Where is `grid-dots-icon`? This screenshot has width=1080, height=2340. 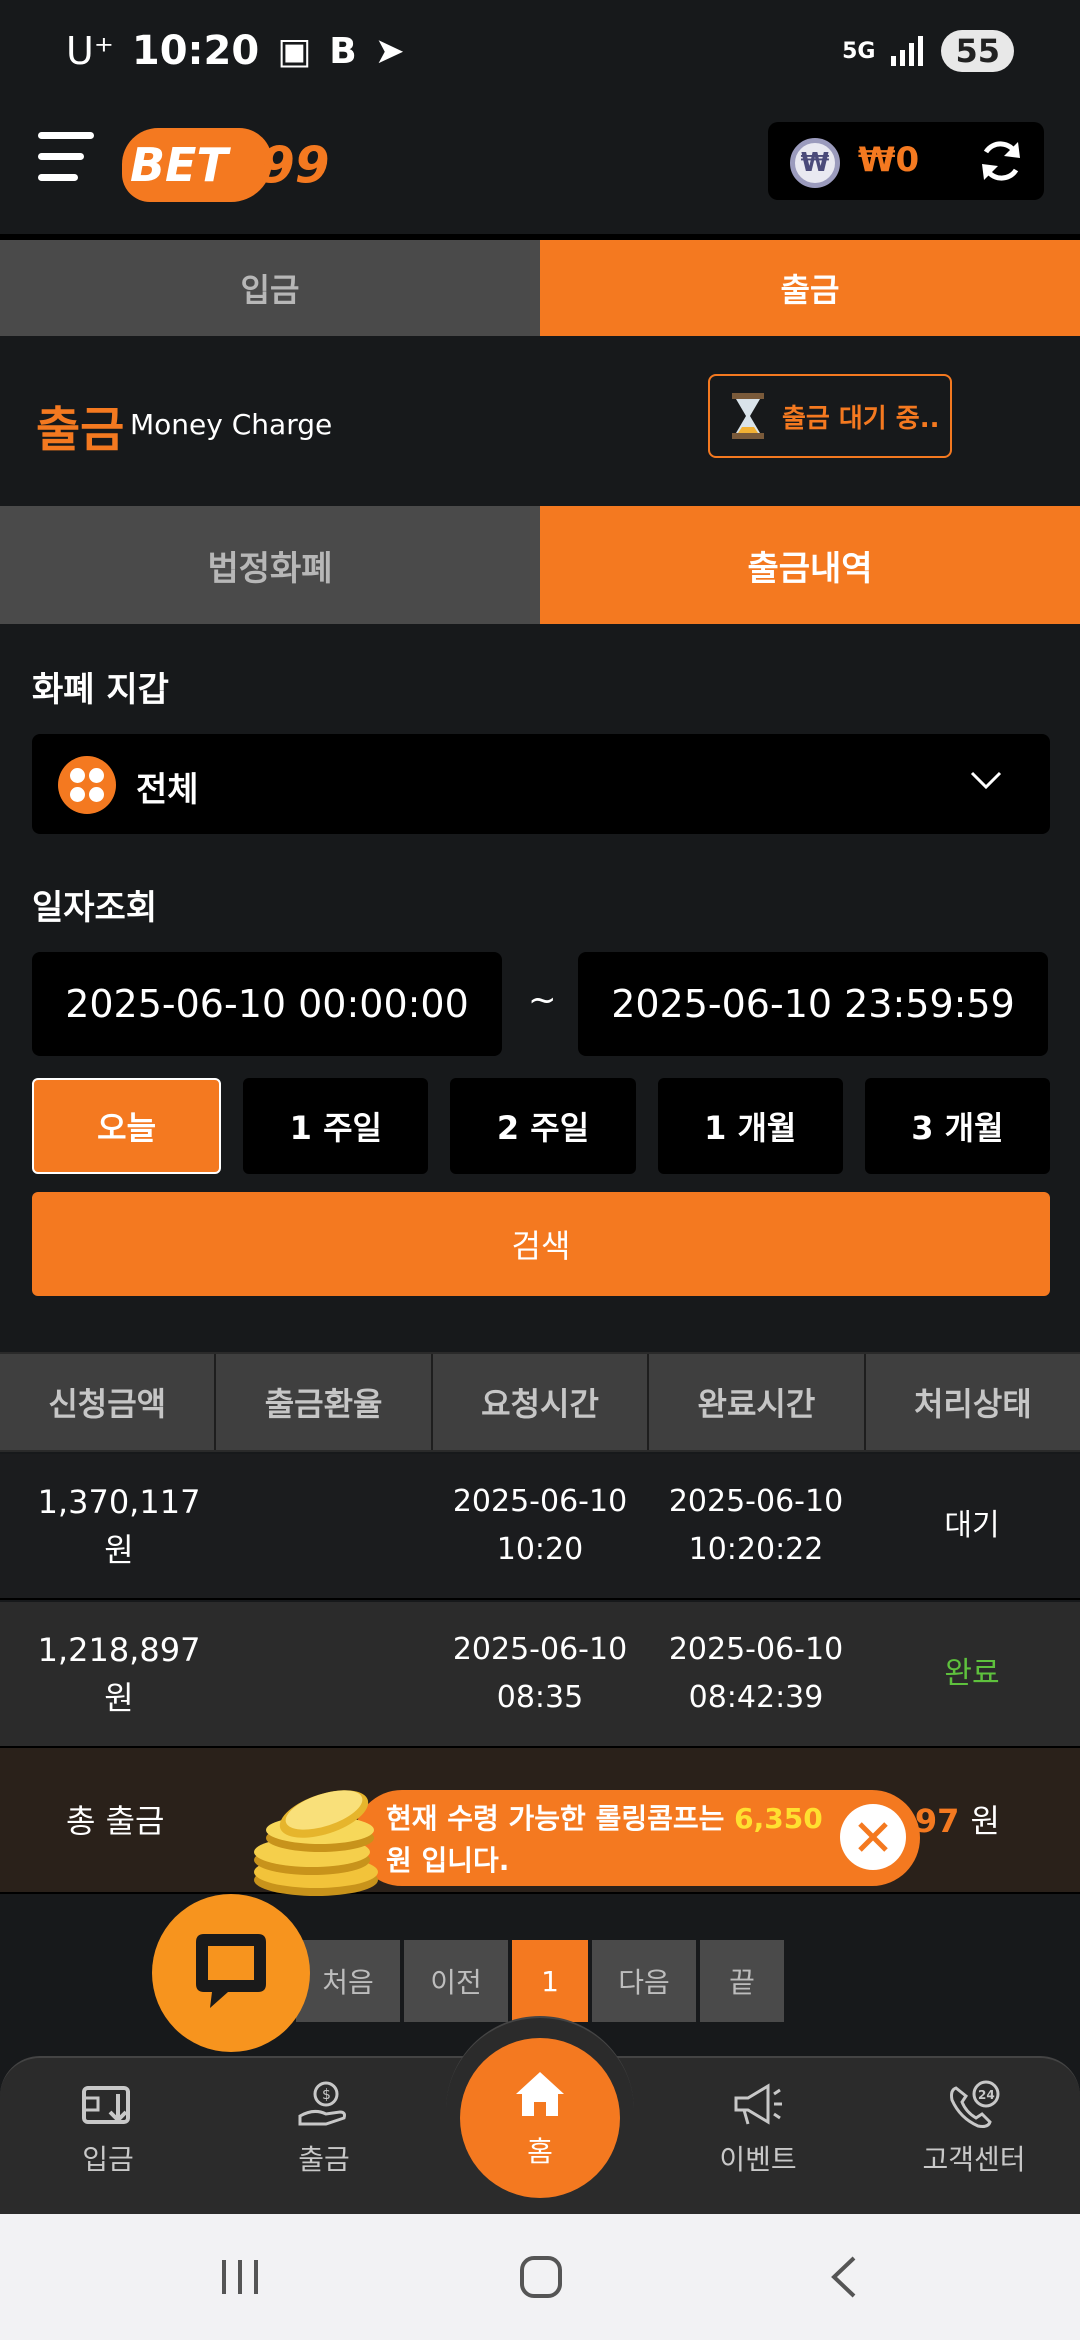
grid-dots-icon is located at coordinates (87, 785).